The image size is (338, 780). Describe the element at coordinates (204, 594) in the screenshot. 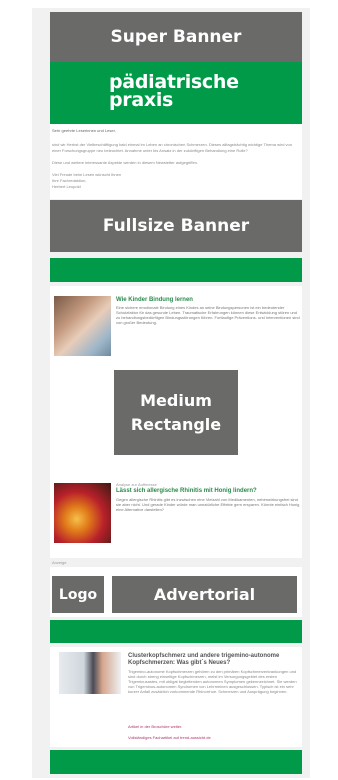

I see `advertorial-ad: Advertorial` at that location.